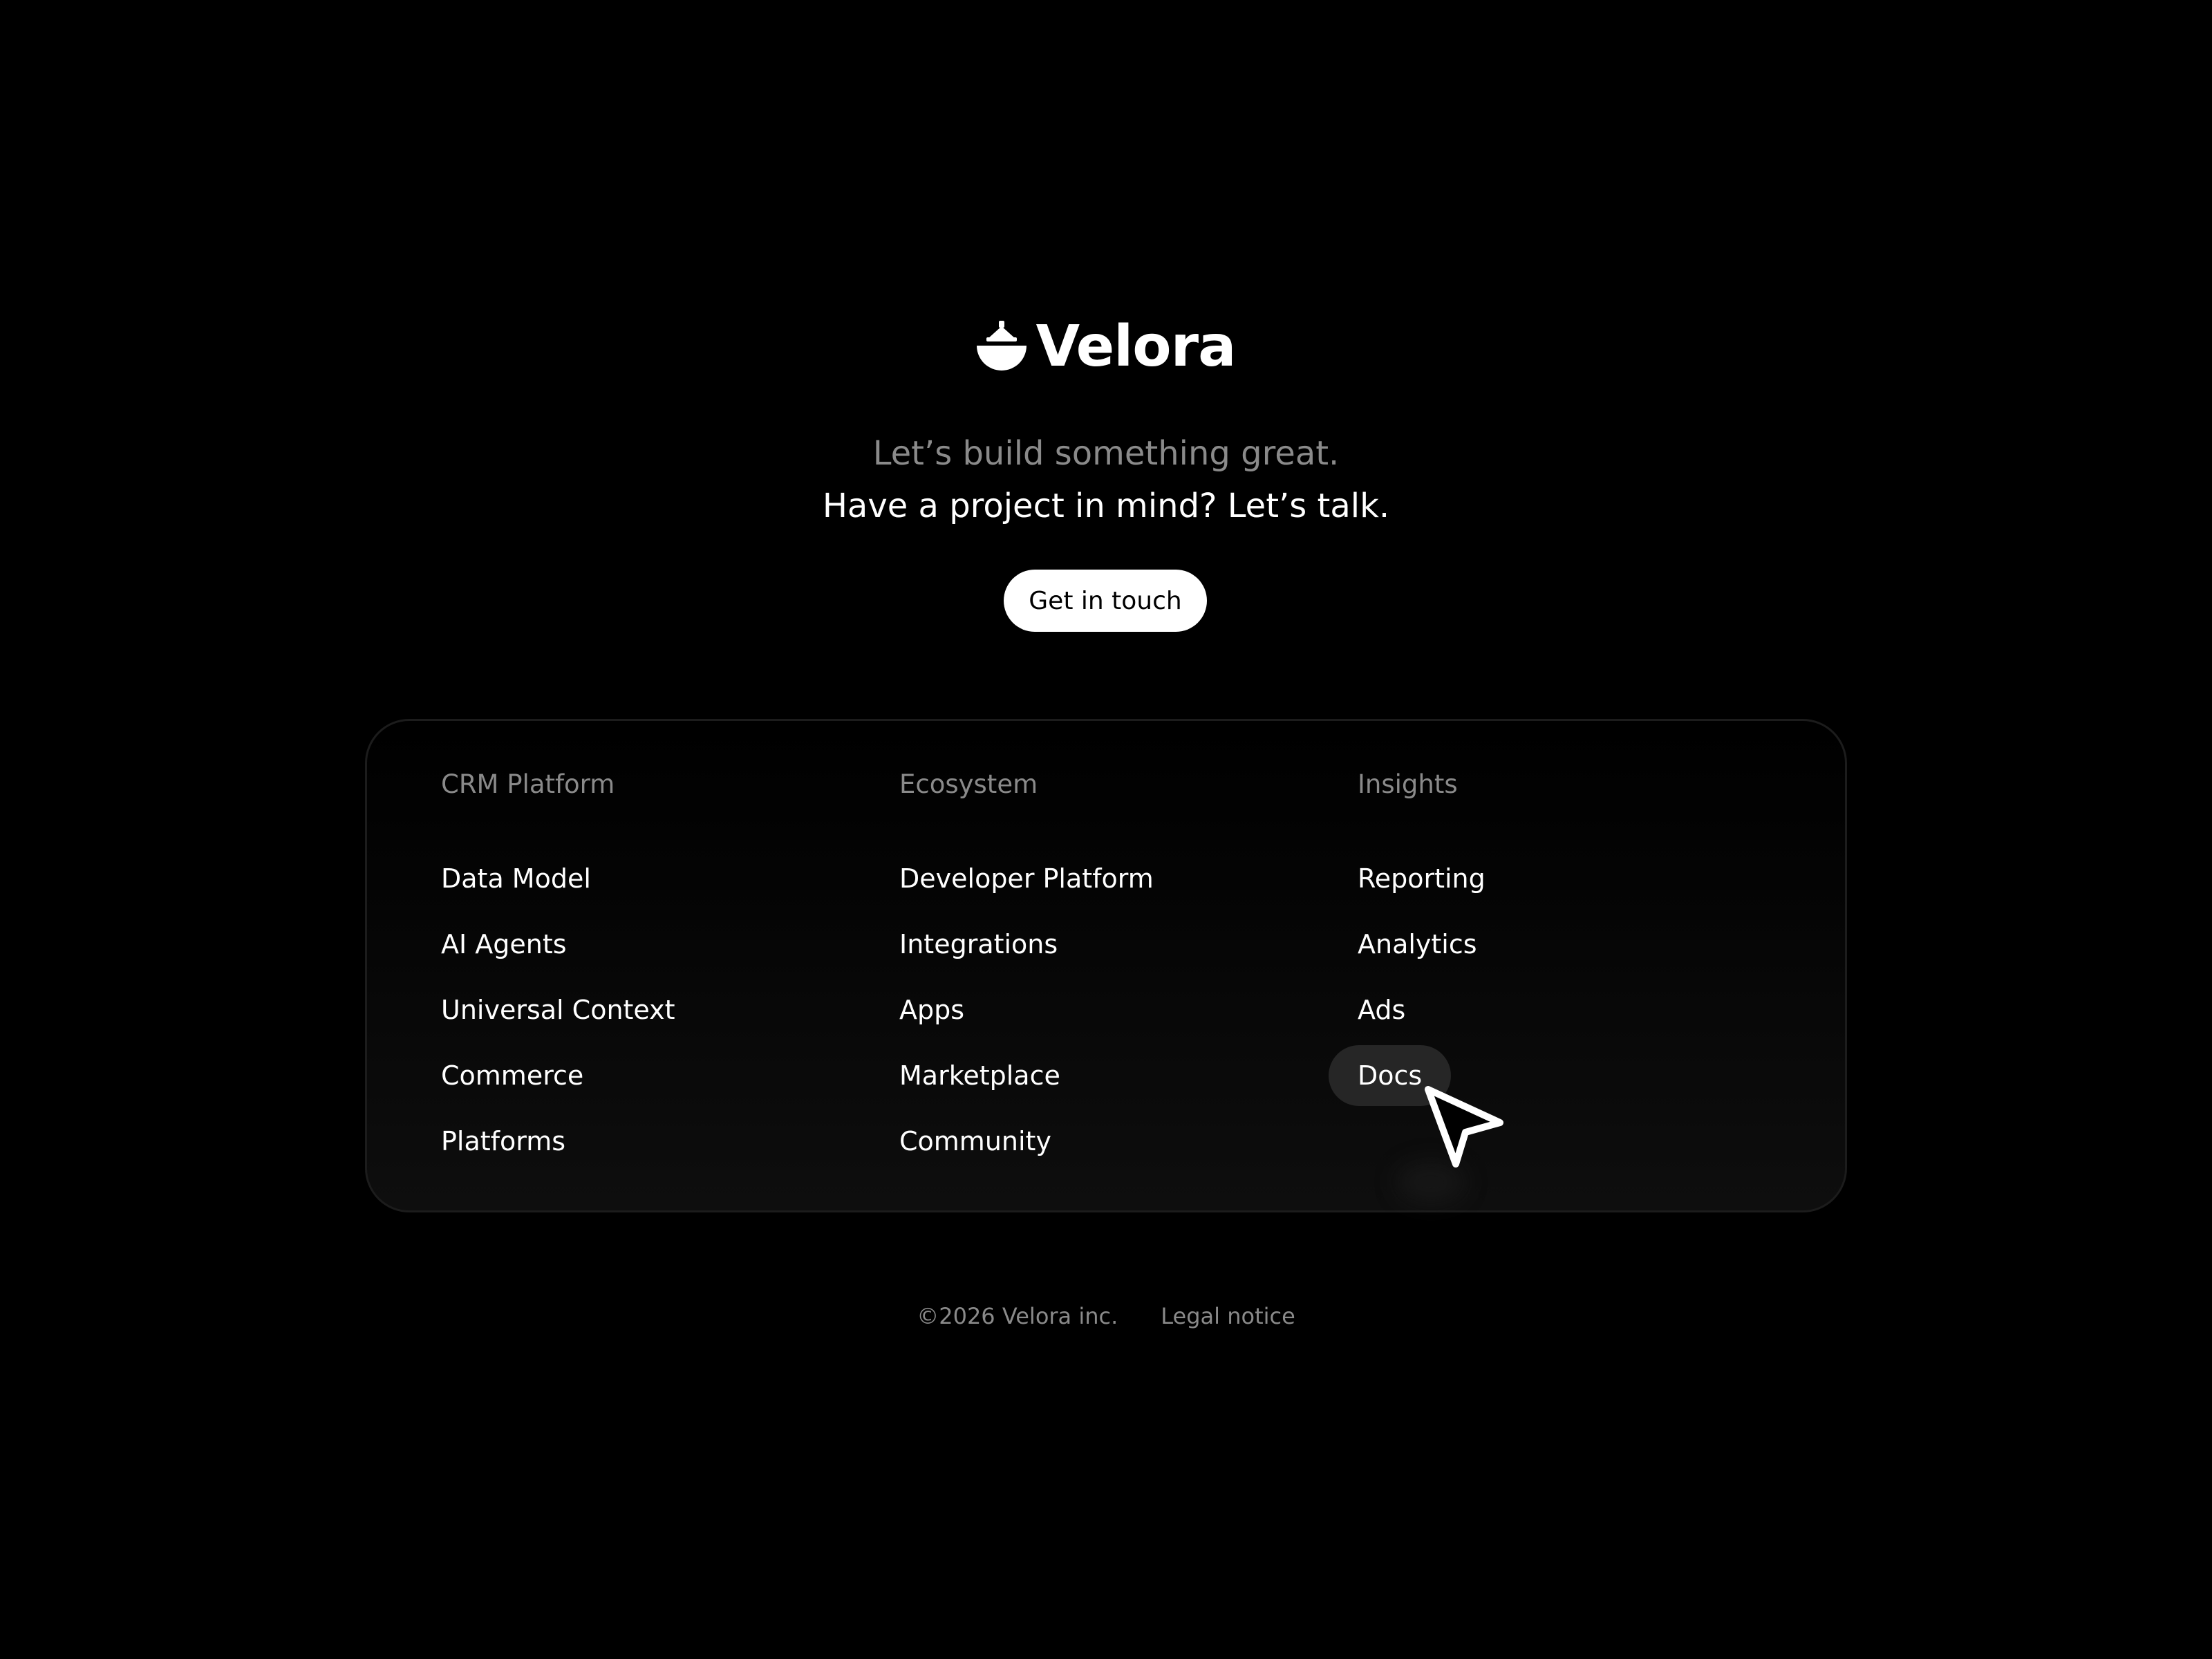 Image resolution: width=2212 pixels, height=1659 pixels. Describe the element at coordinates (512, 1075) in the screenshot. I see `footer-link-commerce: Commerce` at that location.